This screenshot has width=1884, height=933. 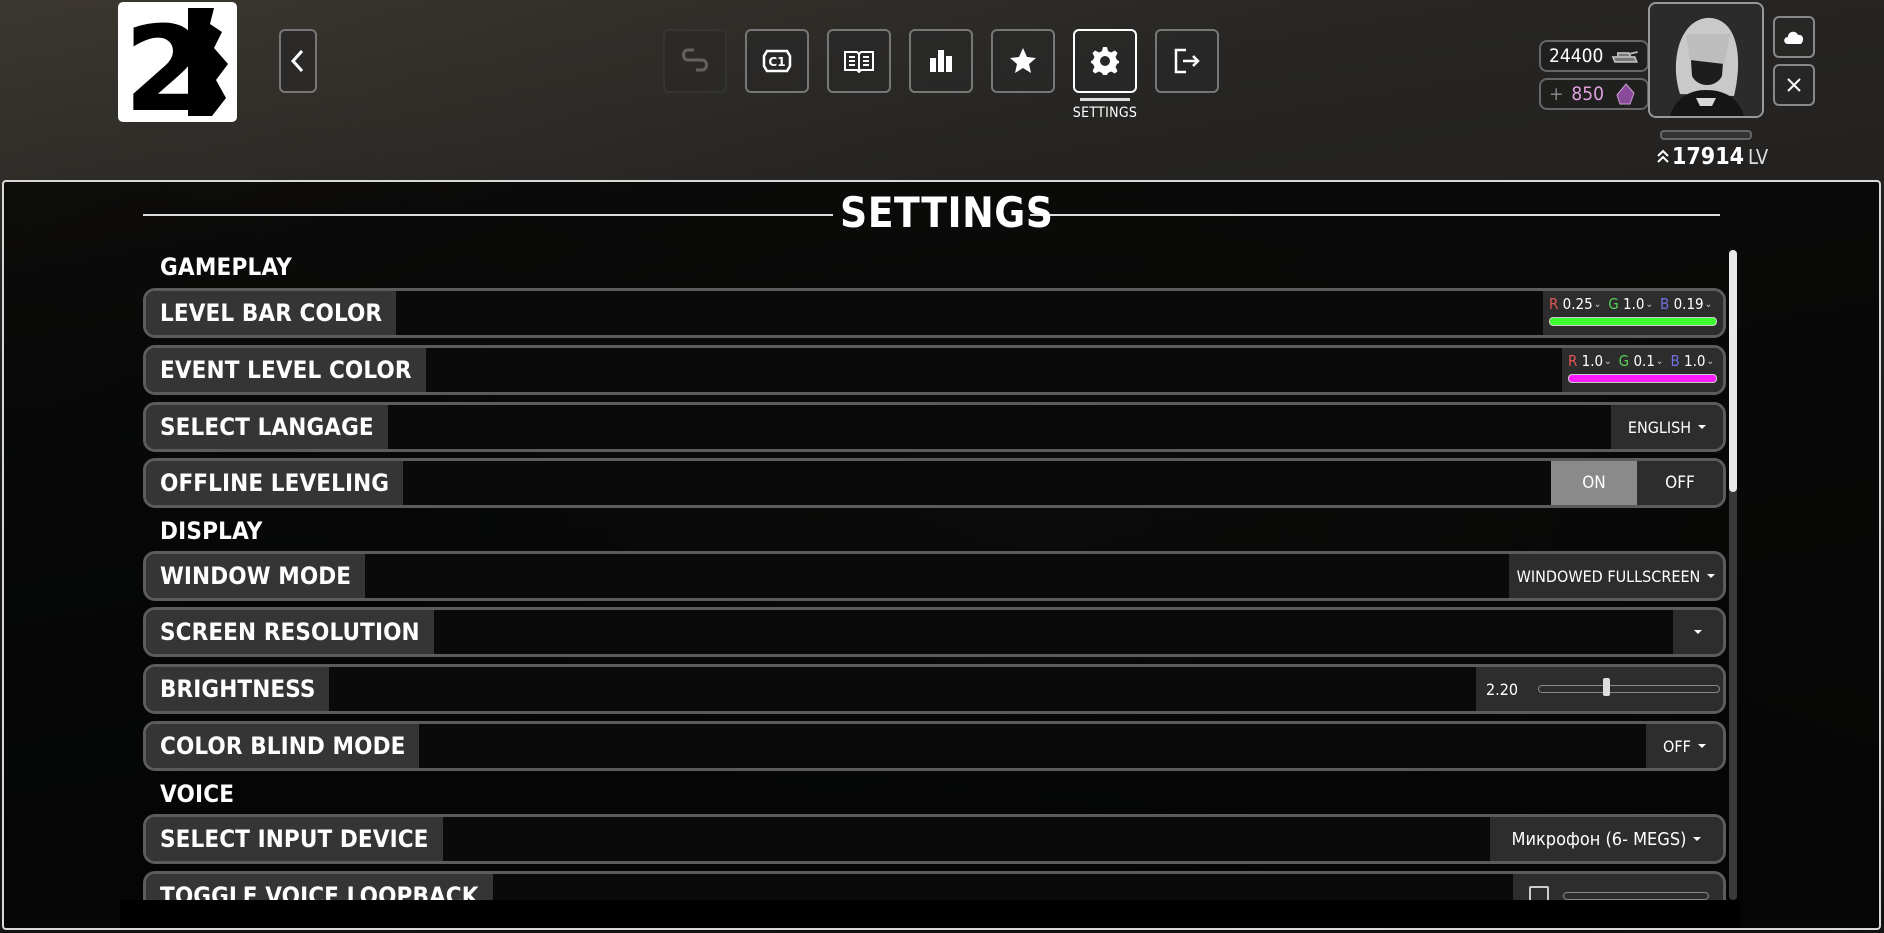 What do you see at coordinates (226, 267) in the screenshot?
I see `section-gameplay: GAMEPLAY` at bounding box center [226, 267].